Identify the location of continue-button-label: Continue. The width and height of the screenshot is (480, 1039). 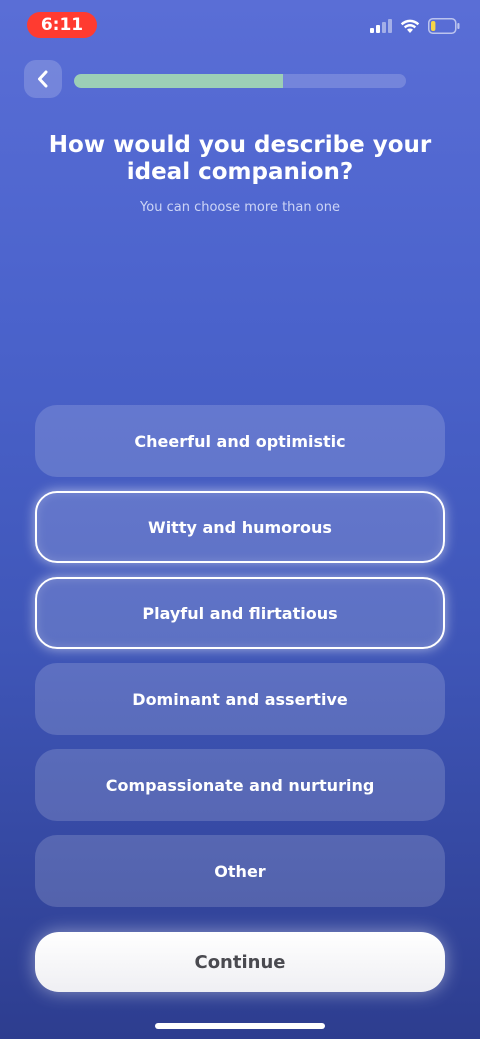
(240, 962).